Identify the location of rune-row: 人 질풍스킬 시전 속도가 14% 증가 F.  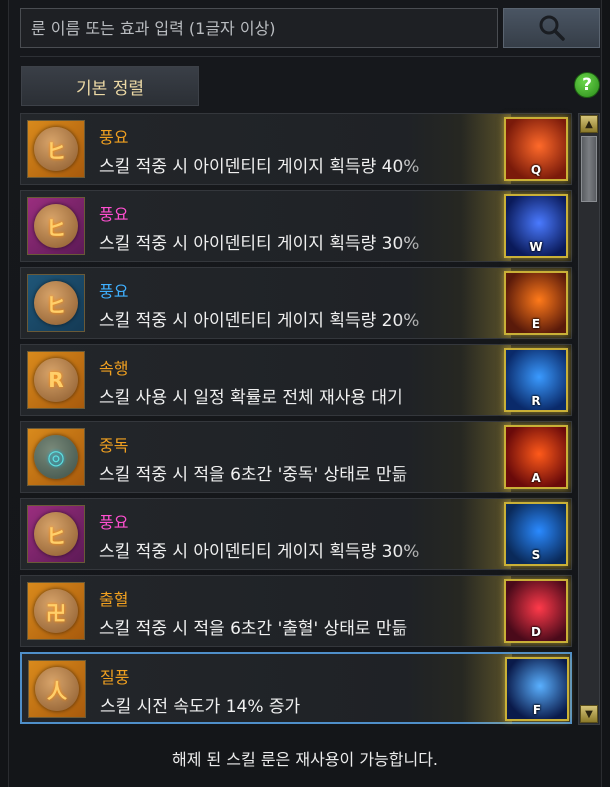
(296, 688).